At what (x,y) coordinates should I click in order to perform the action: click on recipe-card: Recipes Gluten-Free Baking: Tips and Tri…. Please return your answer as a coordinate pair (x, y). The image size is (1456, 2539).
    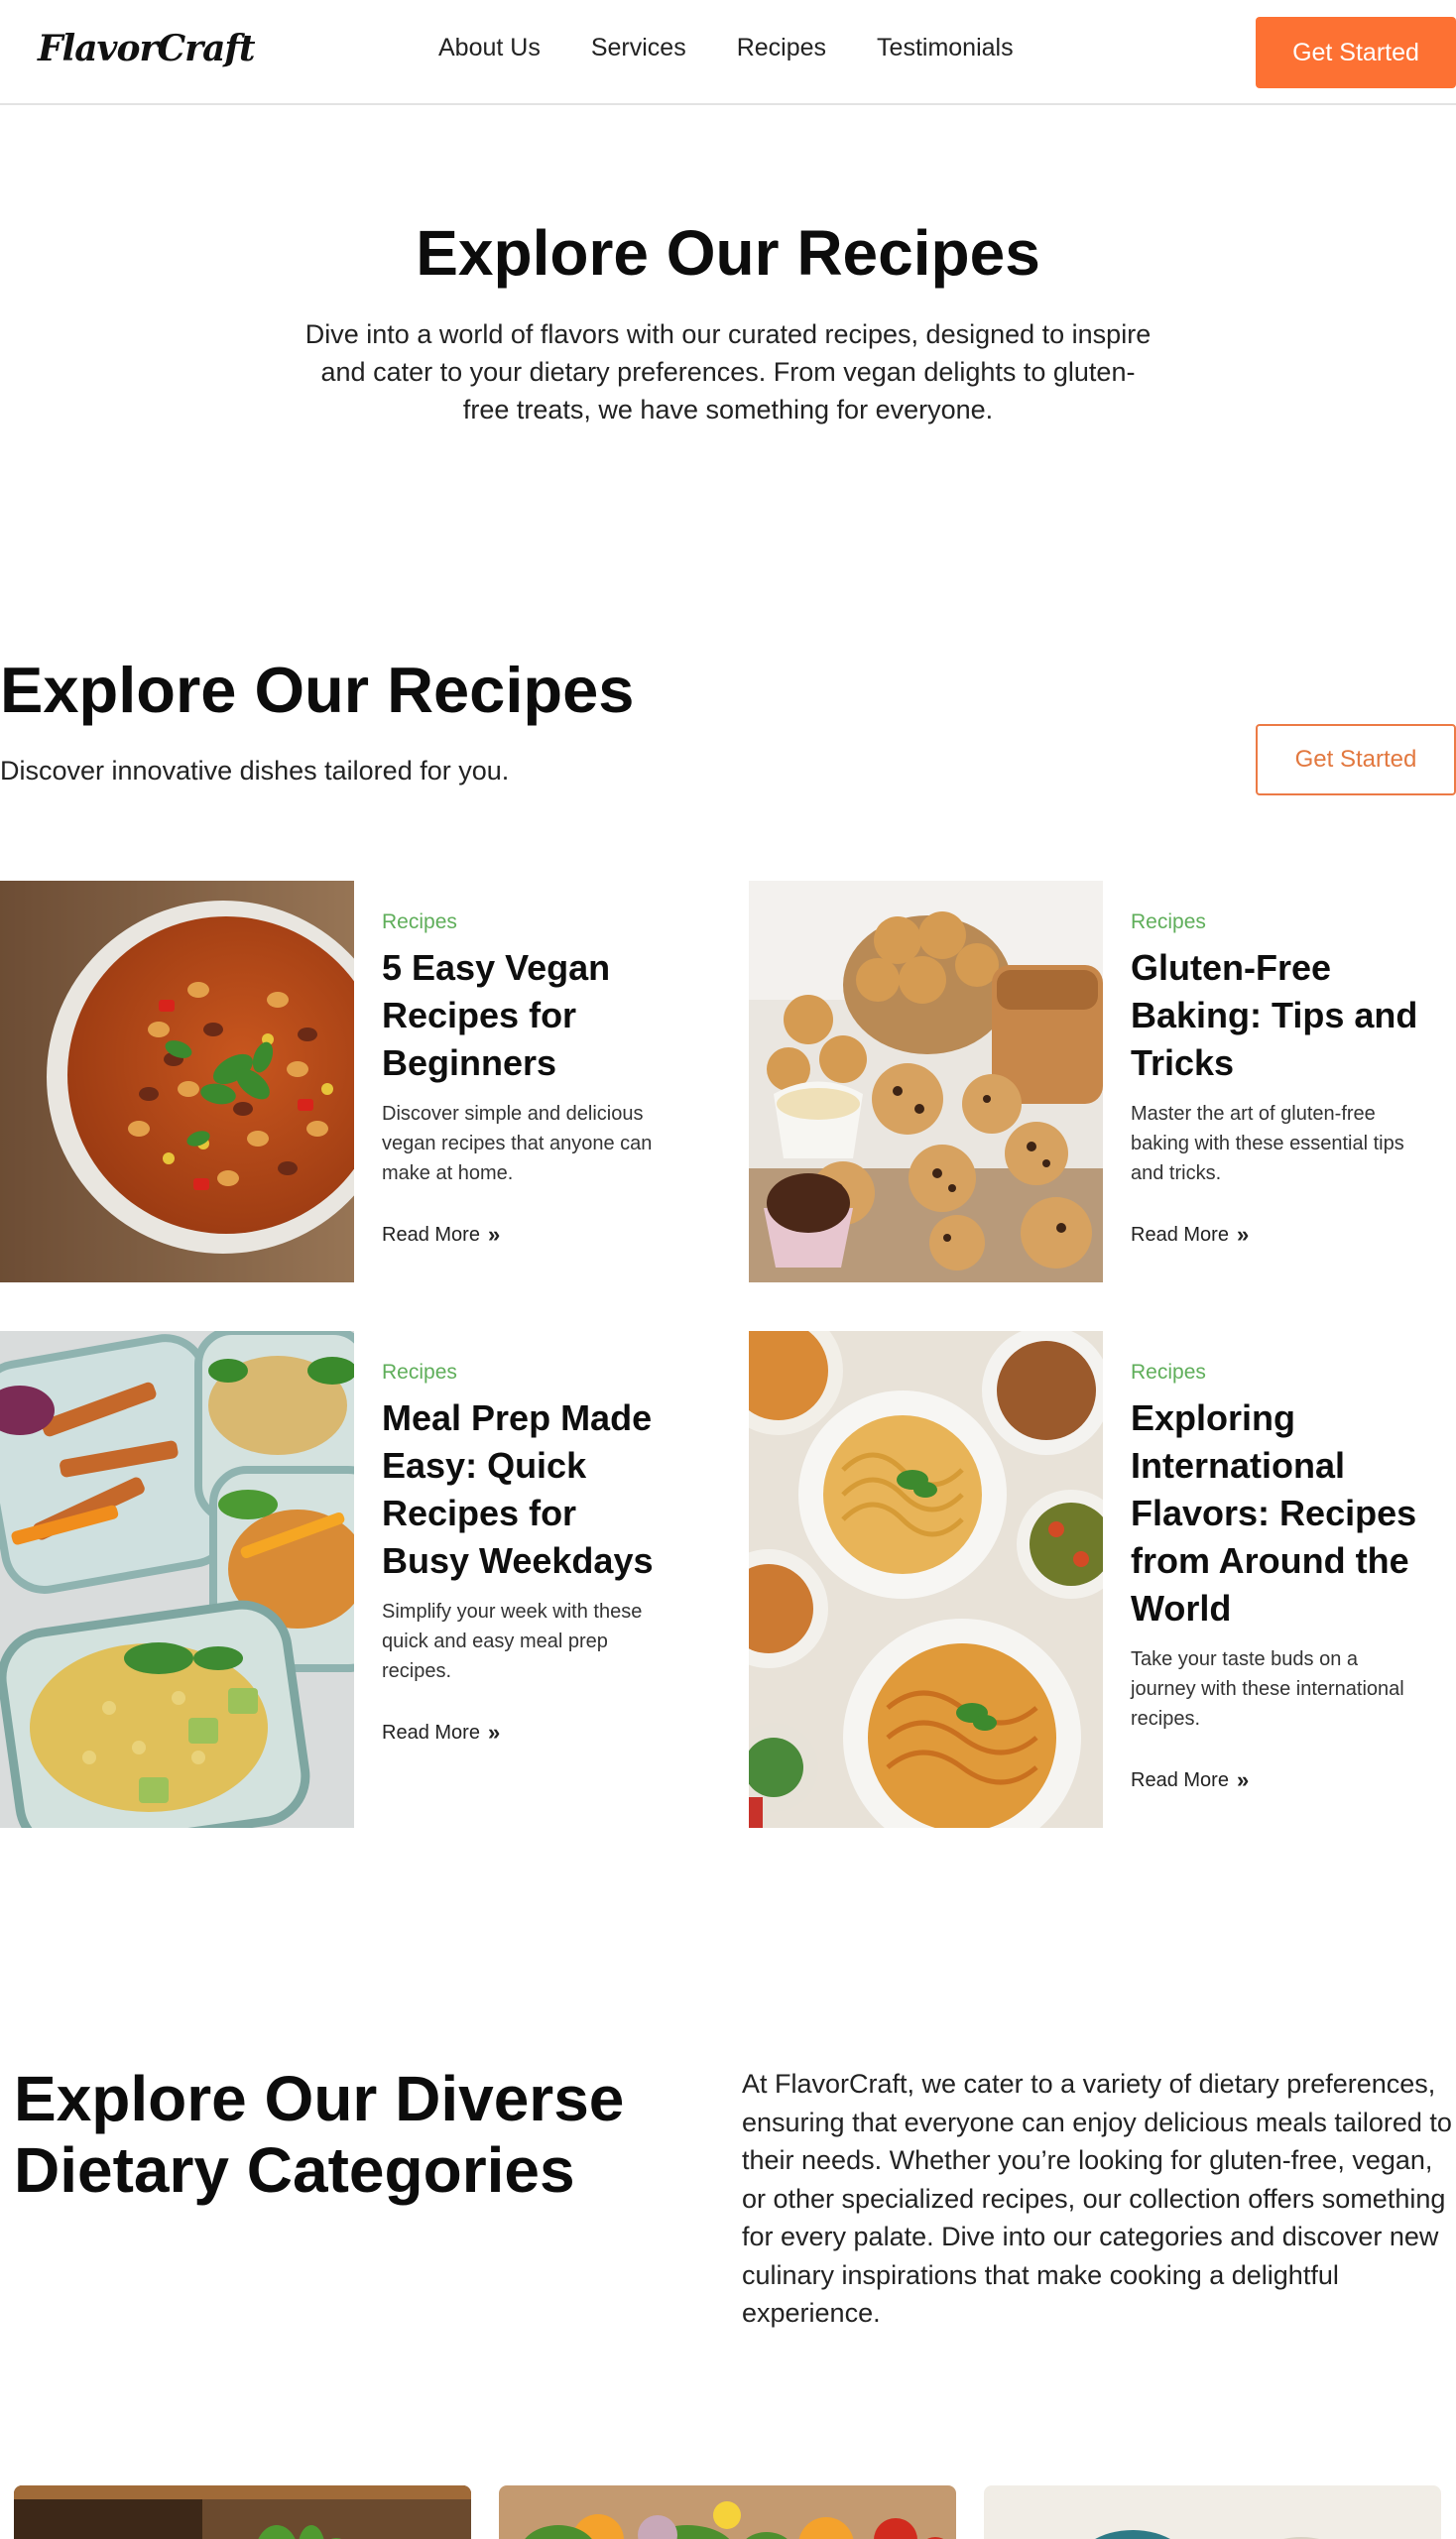
    Looking at the image, I should click on (1102, 1081).